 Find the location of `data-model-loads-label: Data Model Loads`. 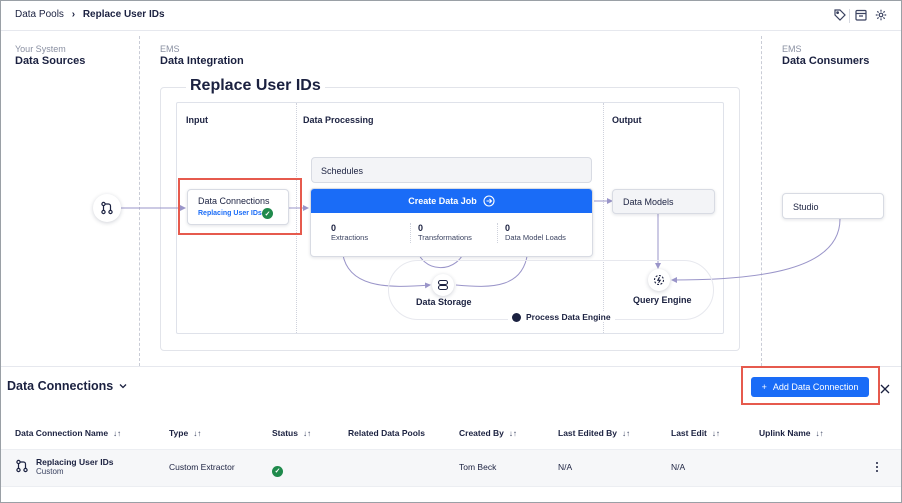

data-model-loads-label: Data Model Loads is located at coordinates (535, 237).